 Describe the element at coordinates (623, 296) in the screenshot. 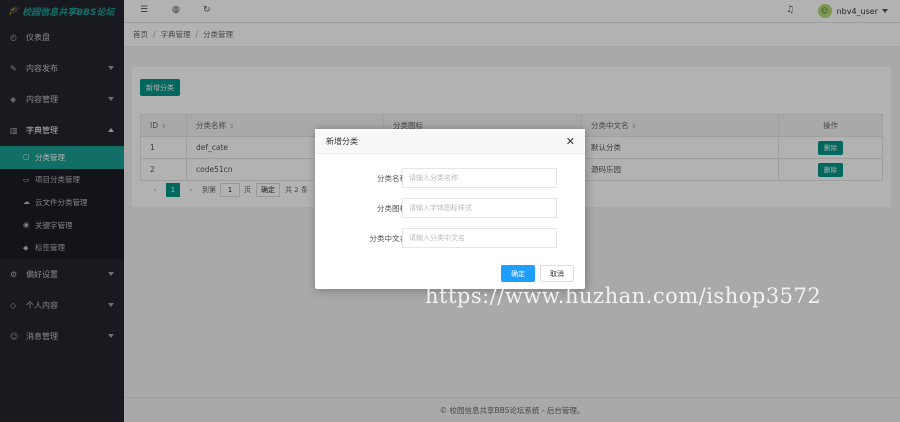

I see `watermark-text: https://www.huzhan.com/ishop3572` at that location.